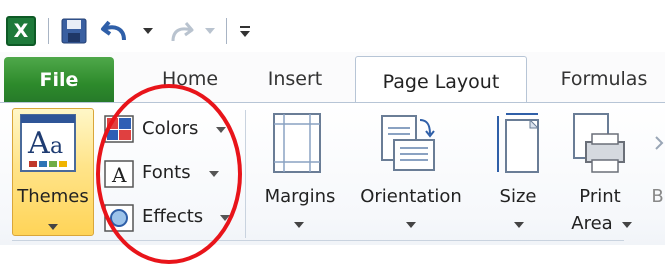  Describe the element at coordinates (53, 196) in the screenshot. I see `themes-label: Themes` at that location.